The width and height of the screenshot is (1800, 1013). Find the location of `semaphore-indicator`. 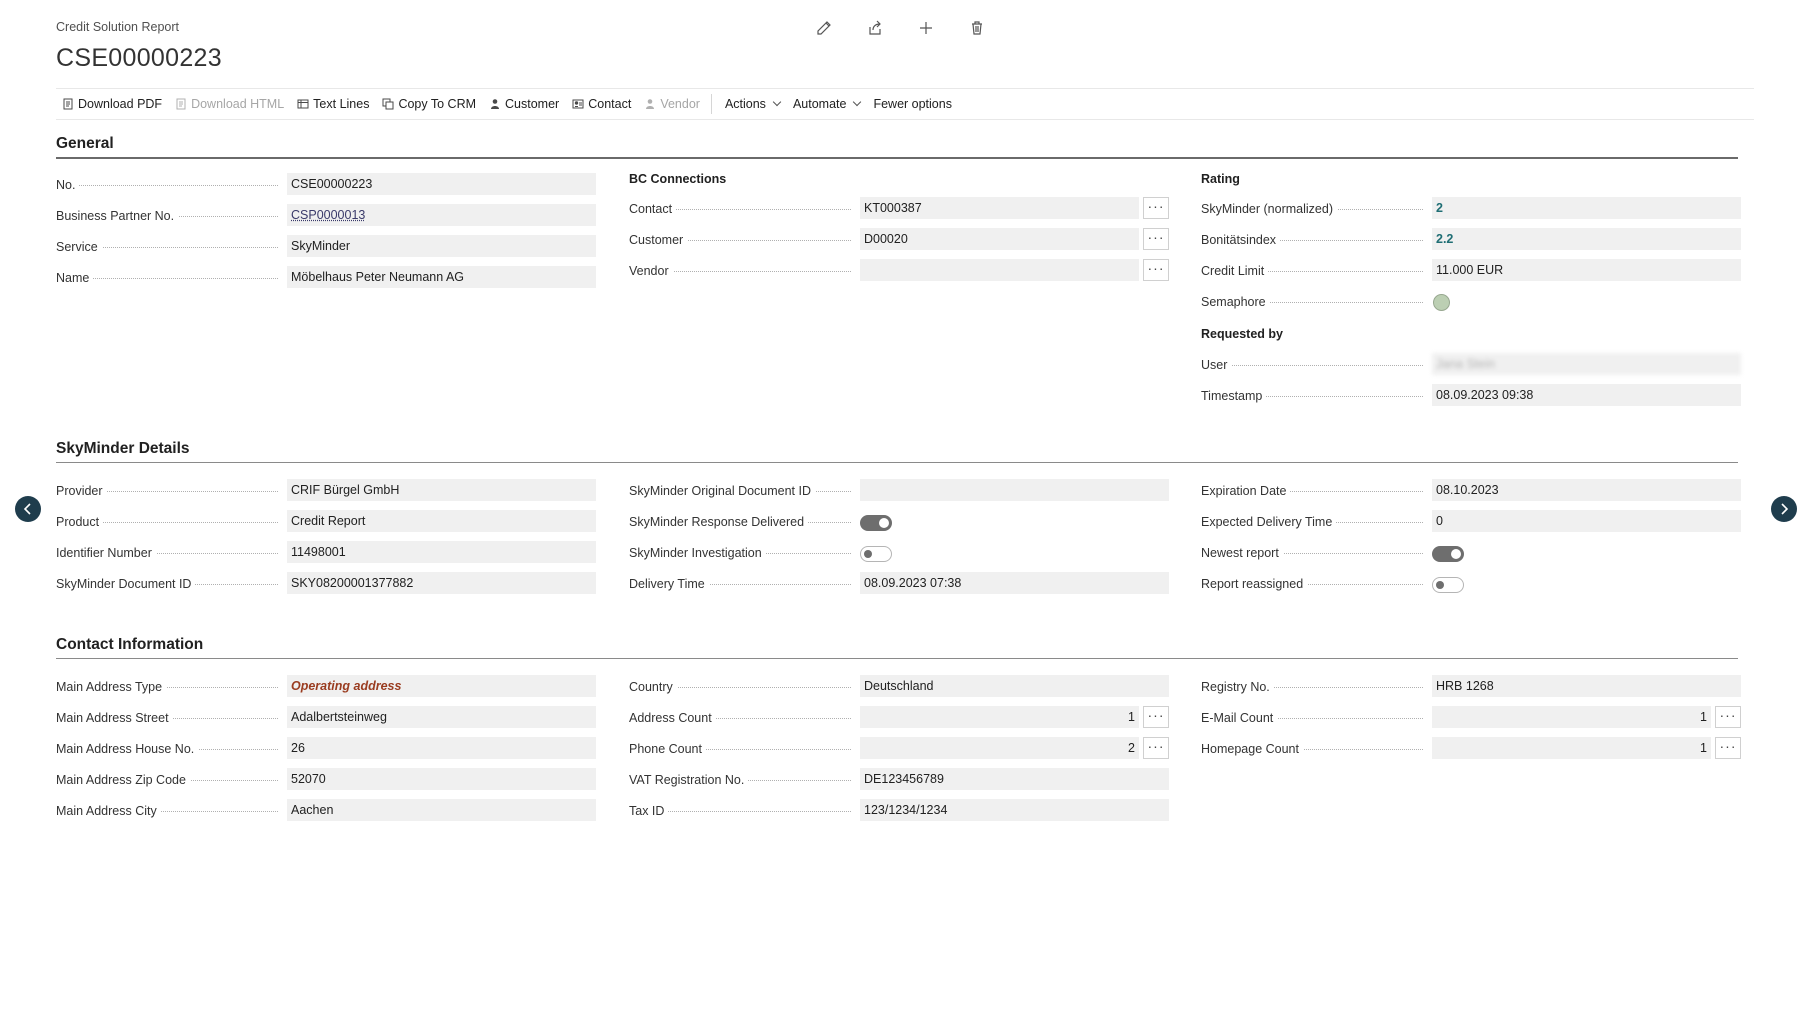

semaphore-indicator is located at coordinates (1441, 302).